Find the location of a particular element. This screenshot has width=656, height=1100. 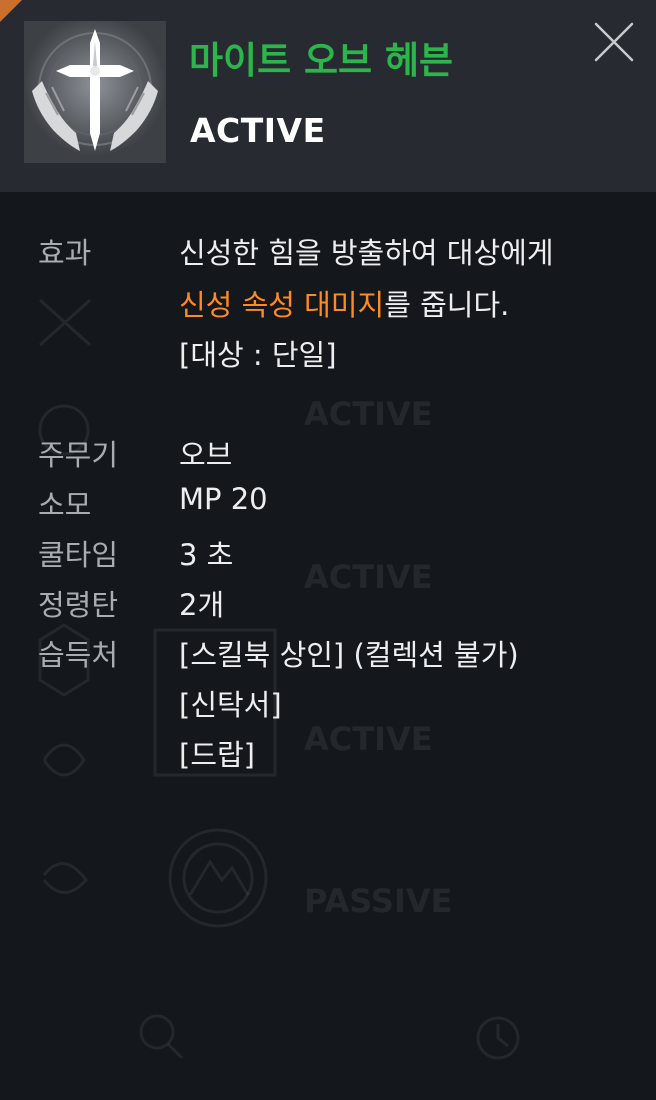

weapon-label: 주무기 is located at coordinates (78, 455).